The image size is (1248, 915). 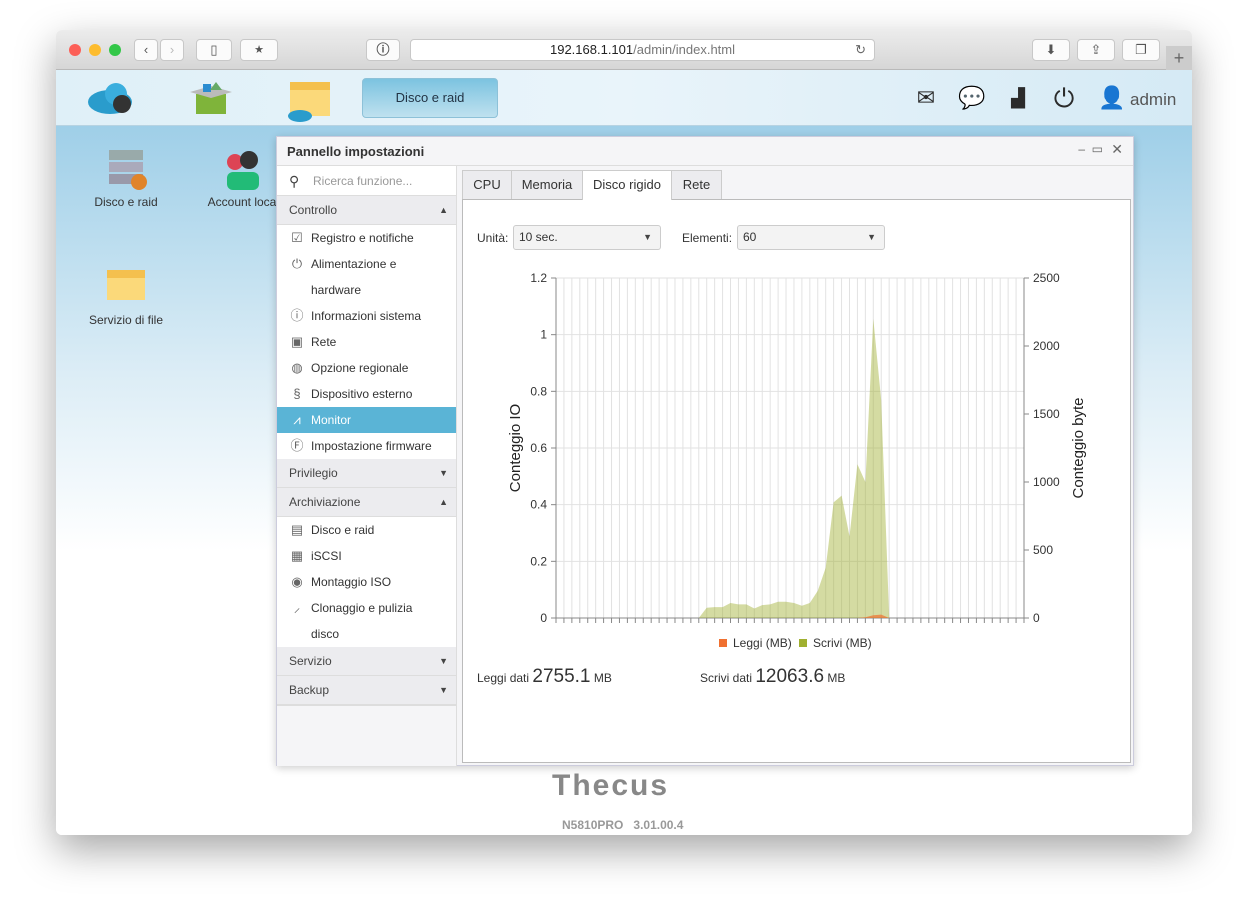 What do you see at coordinates (538, 505) in the screenshot?
I see `y-left-tick-label: 0.4` at bounding box center [538, 505].